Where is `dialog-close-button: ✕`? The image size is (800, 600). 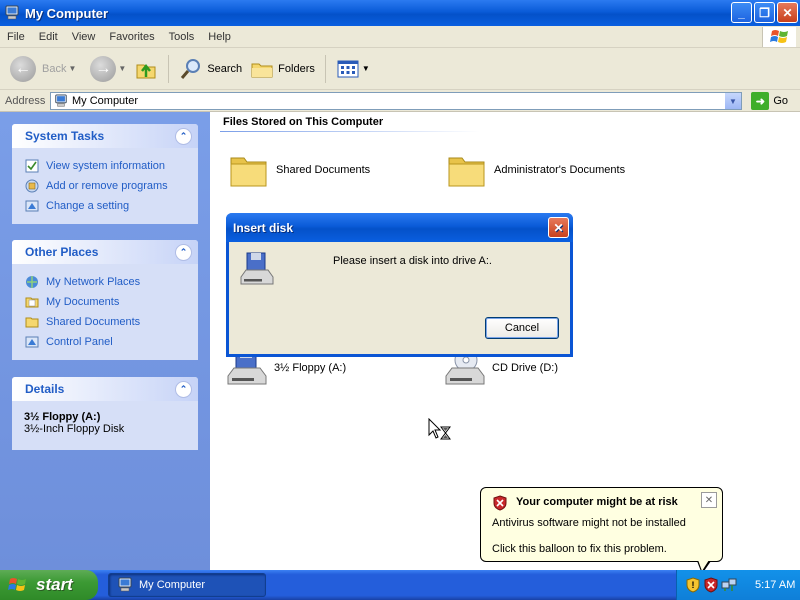 dialog-close-button: ✕ is located at coordinates (558, 227).